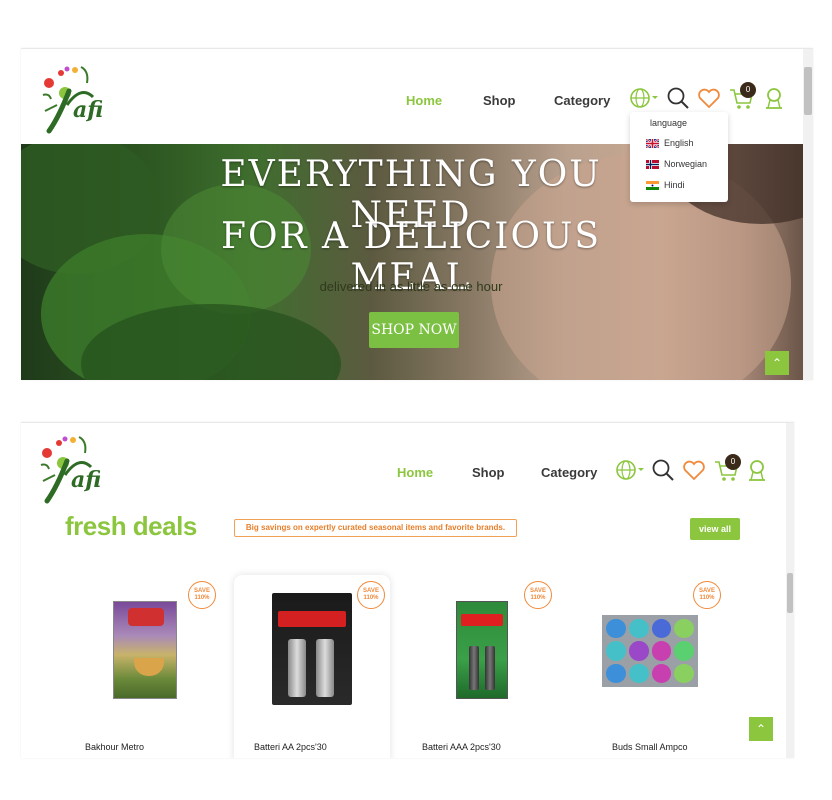 The height and width of the screenshot is (800, 832). What do you see at coordinates (146, 617) in the screenshot?
I see `product-label` at bounding box center [146, 617].